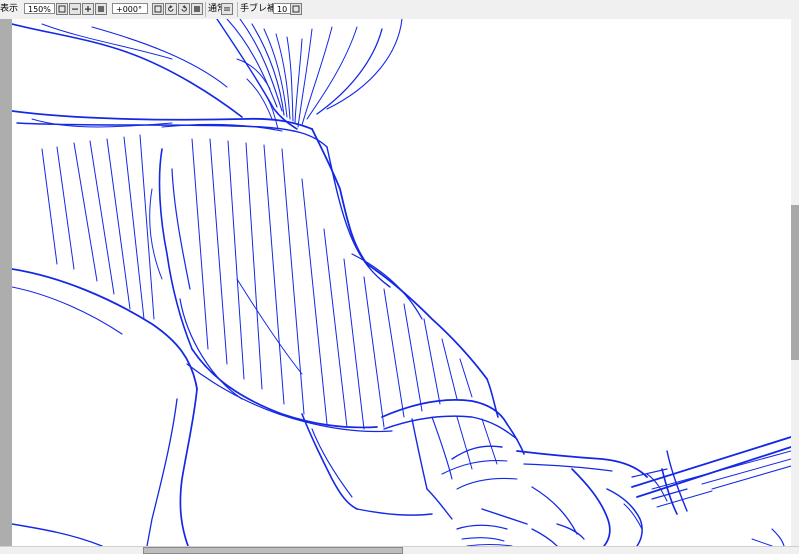 This screenshot has width=799, height=554. What do you see at coordinates (130, 8) in the screenshot?
I see `rotation-input: +000°` at bounding box center [130, 8].